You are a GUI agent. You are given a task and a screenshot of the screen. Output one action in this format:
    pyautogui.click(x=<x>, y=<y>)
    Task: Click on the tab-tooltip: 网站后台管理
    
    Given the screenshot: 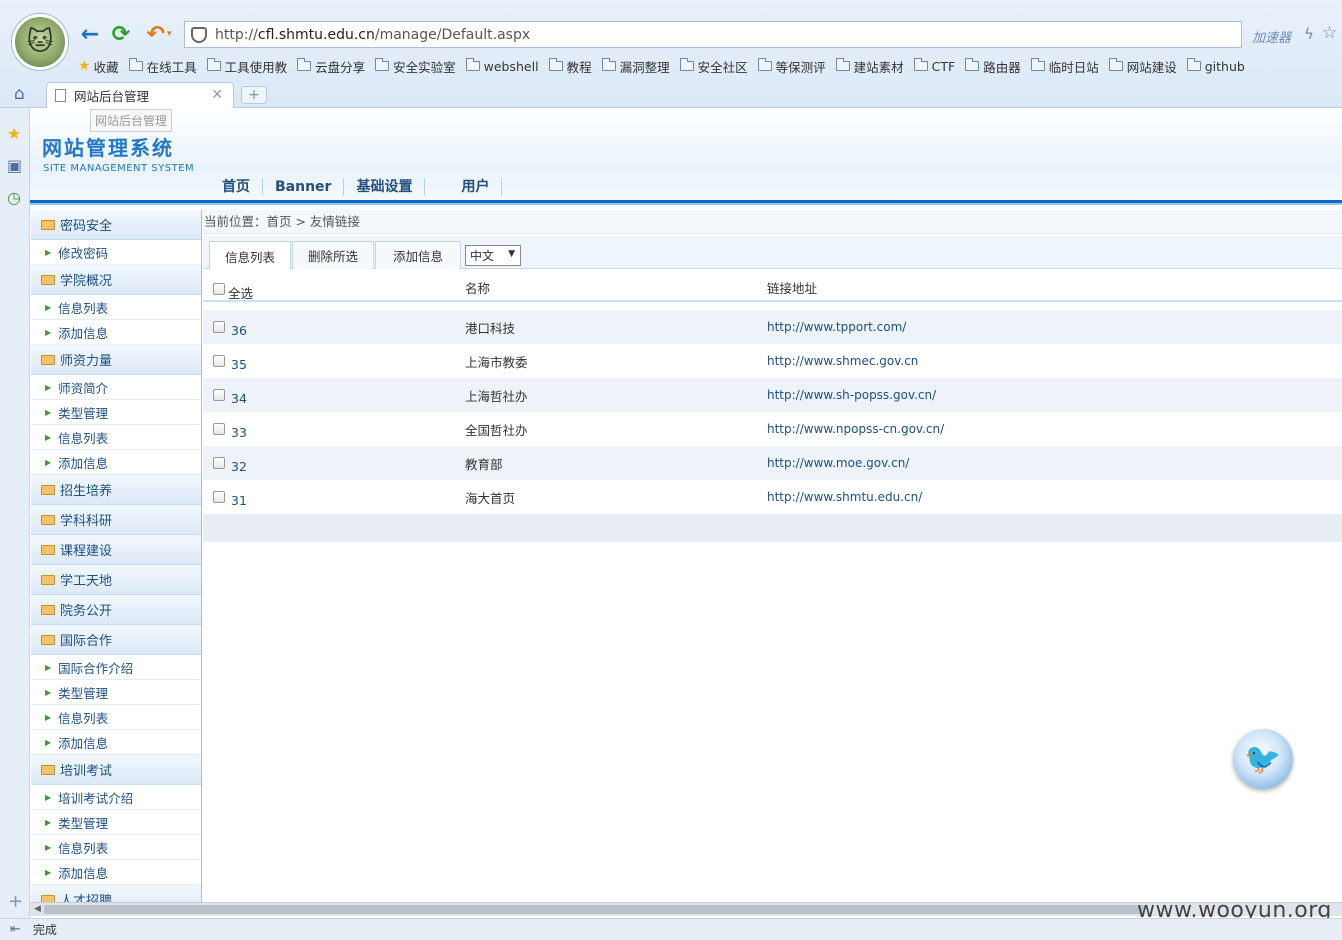 What is the action you would take?
    pyautogui.click(x=131, y=120)
    